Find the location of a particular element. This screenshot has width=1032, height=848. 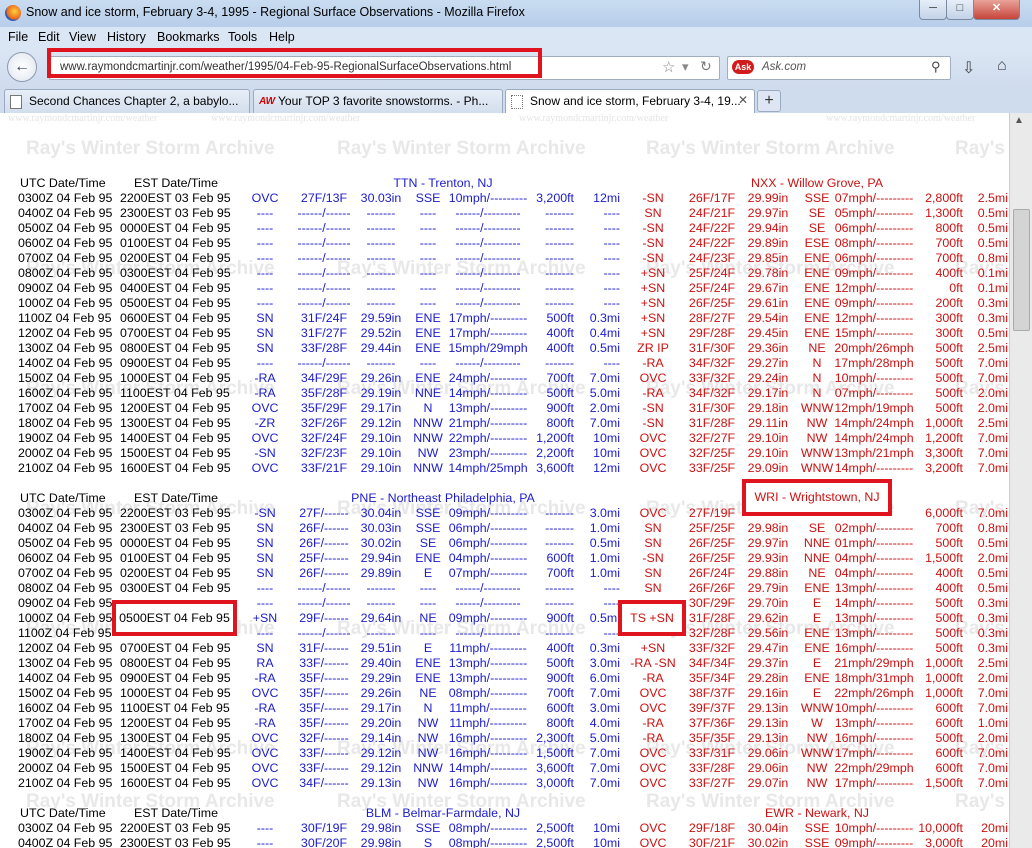

menu-view: View is located at coordinates (82, 37).